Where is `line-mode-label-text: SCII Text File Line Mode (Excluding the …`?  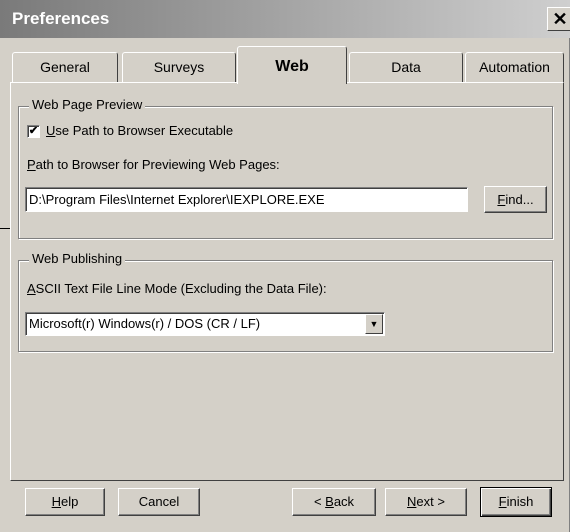
line-mode-label-text: SCII Text File Line Mode (Excluding the … is located at coordinates (181, 288).